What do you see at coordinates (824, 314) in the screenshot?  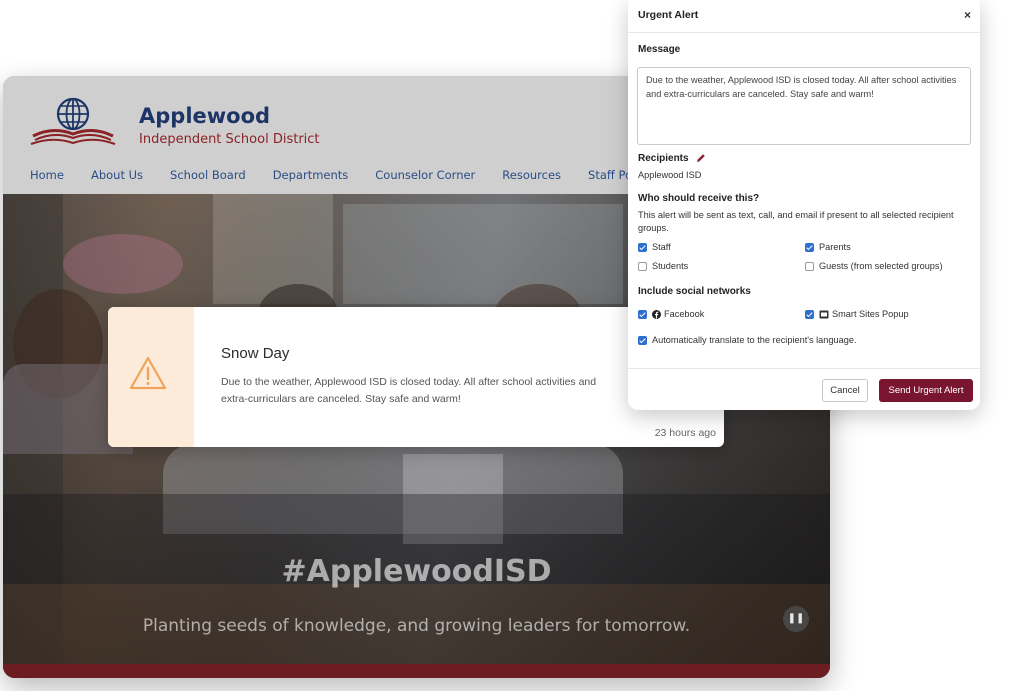 I see `popup-icon` at bounding box center [824, 314].